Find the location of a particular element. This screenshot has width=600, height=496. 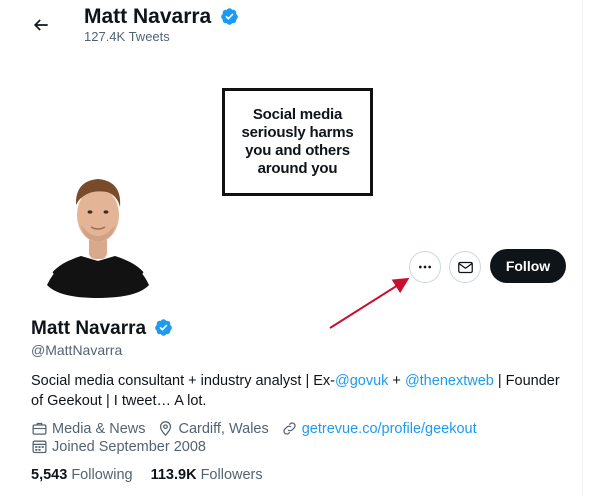

meta-category: Media & News is located at coordinates (88, 428).